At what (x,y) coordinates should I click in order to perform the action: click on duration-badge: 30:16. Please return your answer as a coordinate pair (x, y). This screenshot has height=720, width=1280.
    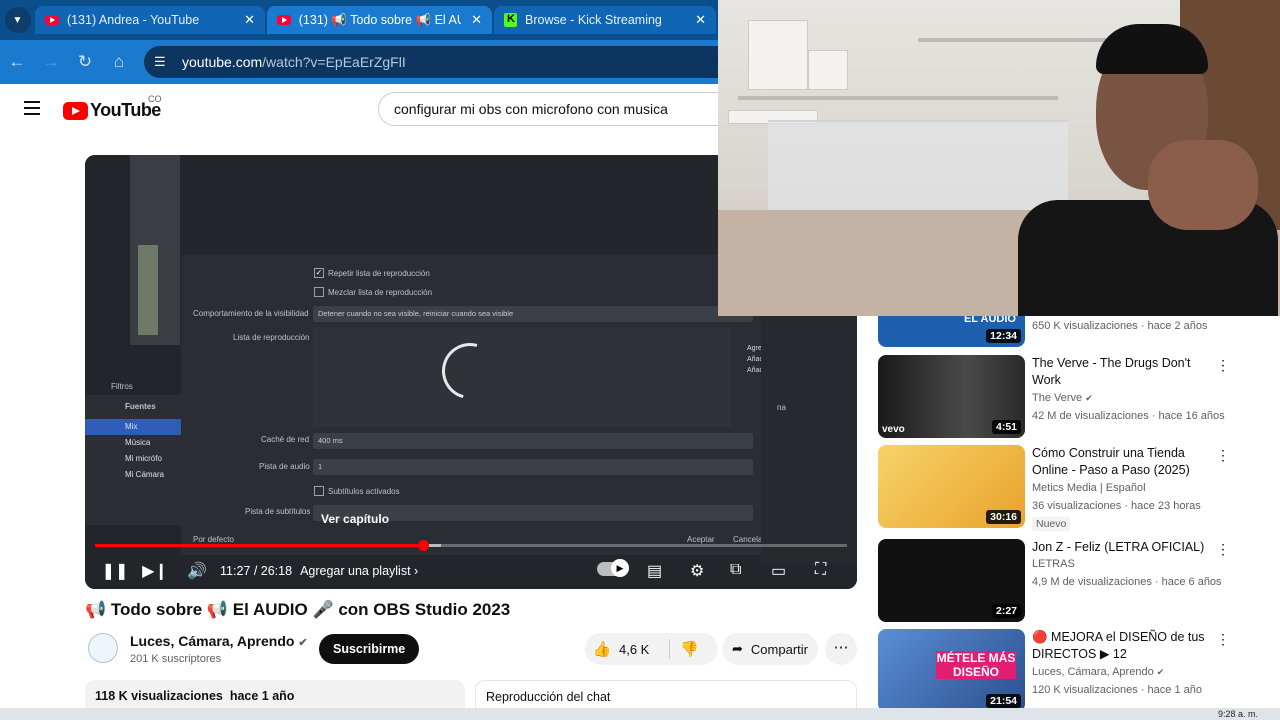
    Looking at the image, I should click on (1003, 517).